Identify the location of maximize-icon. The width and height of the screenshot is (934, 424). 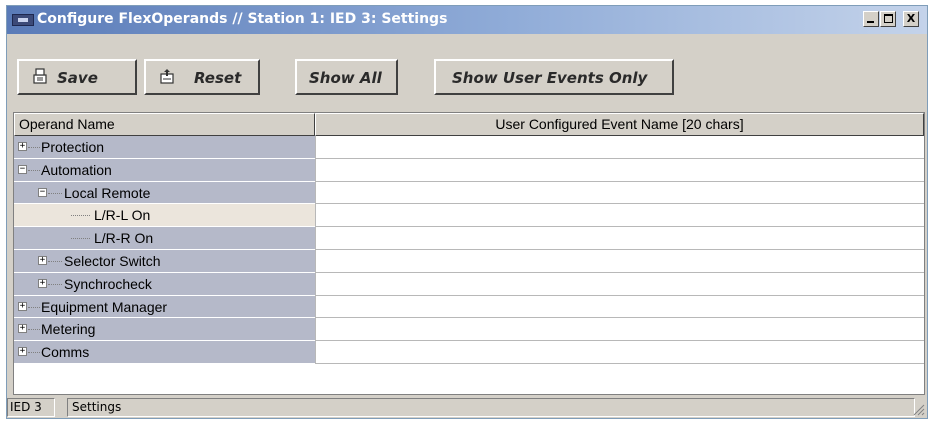
(888, 18).